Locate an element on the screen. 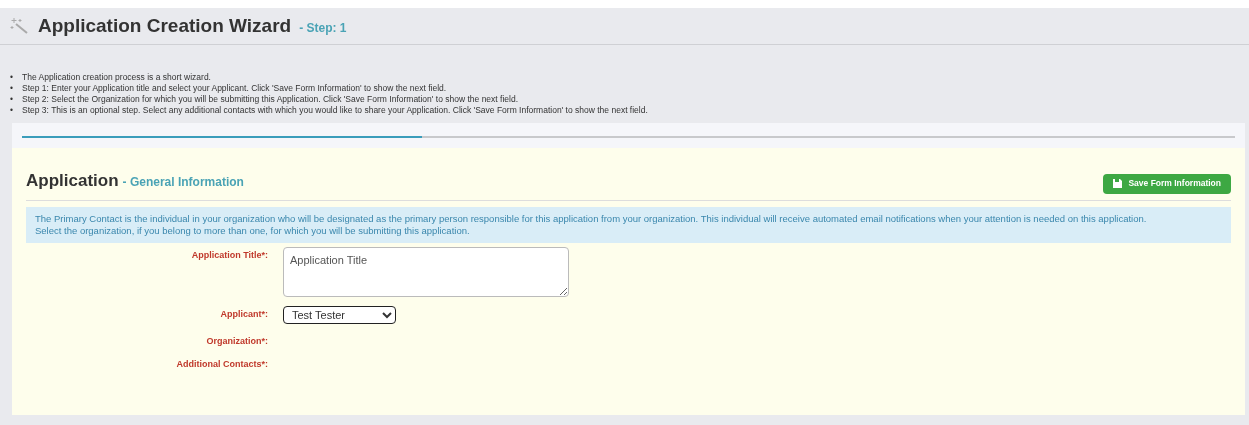  instruction-item: Step 2: Select the Organization for which you will be submitting this Application. Click 'Save Form Information' to show the next field. is located at coordinates (270, 99).